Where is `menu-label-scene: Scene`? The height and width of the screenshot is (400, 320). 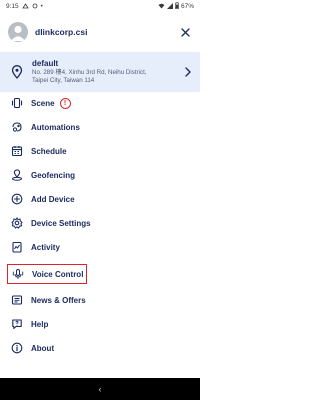 menu-label-scene: Scene is located at coordinates (43, 103).